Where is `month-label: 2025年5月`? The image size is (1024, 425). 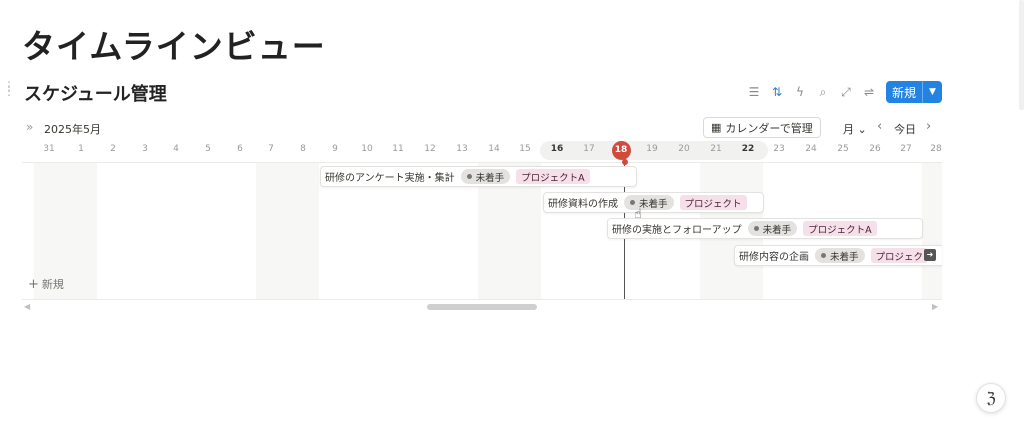 month-label: 2025年5月 is located at coordinates (72, 129).